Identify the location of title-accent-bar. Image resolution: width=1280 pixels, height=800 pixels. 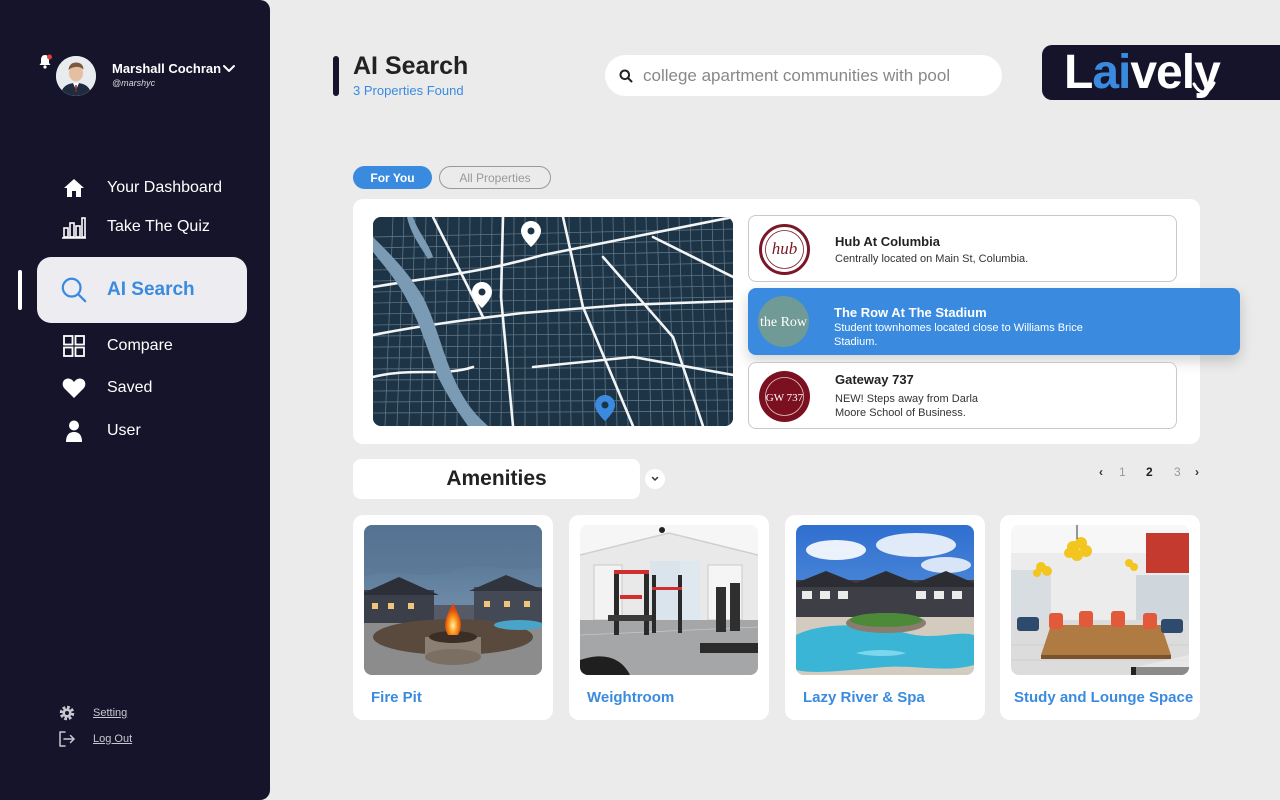
(336, 76).